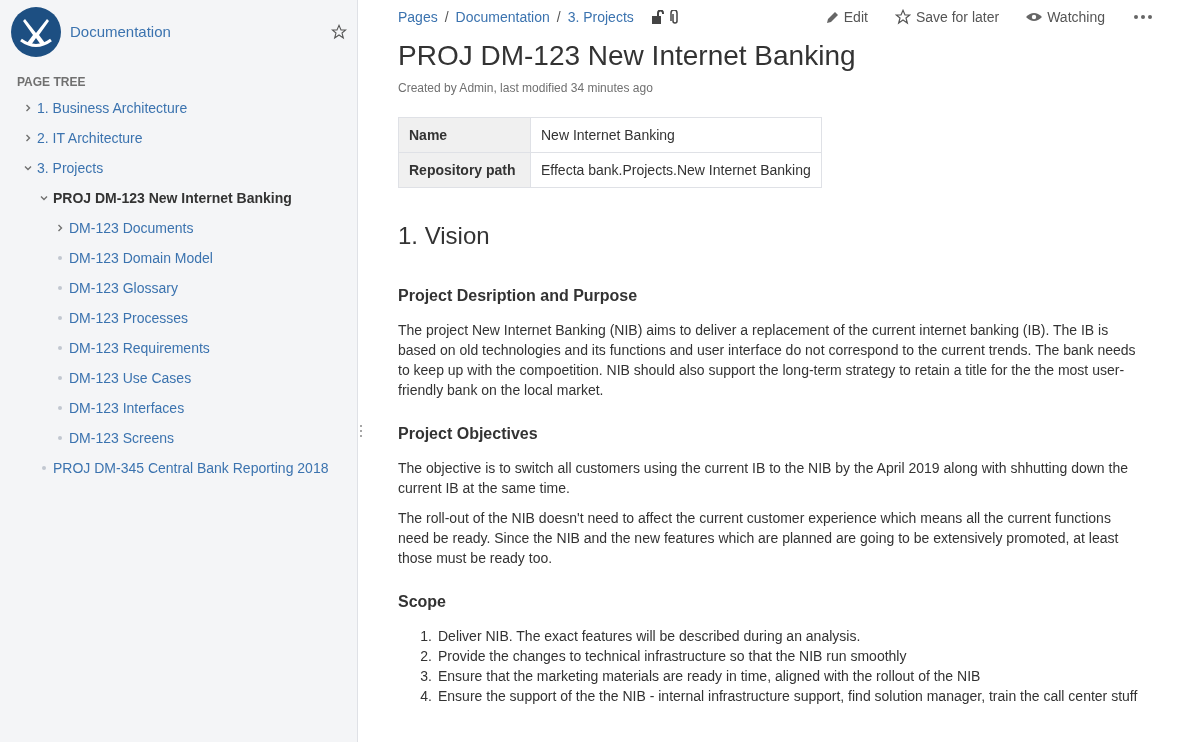  I want to click on tree-item-link: DM-123 Interfaces, so click(127, 408).